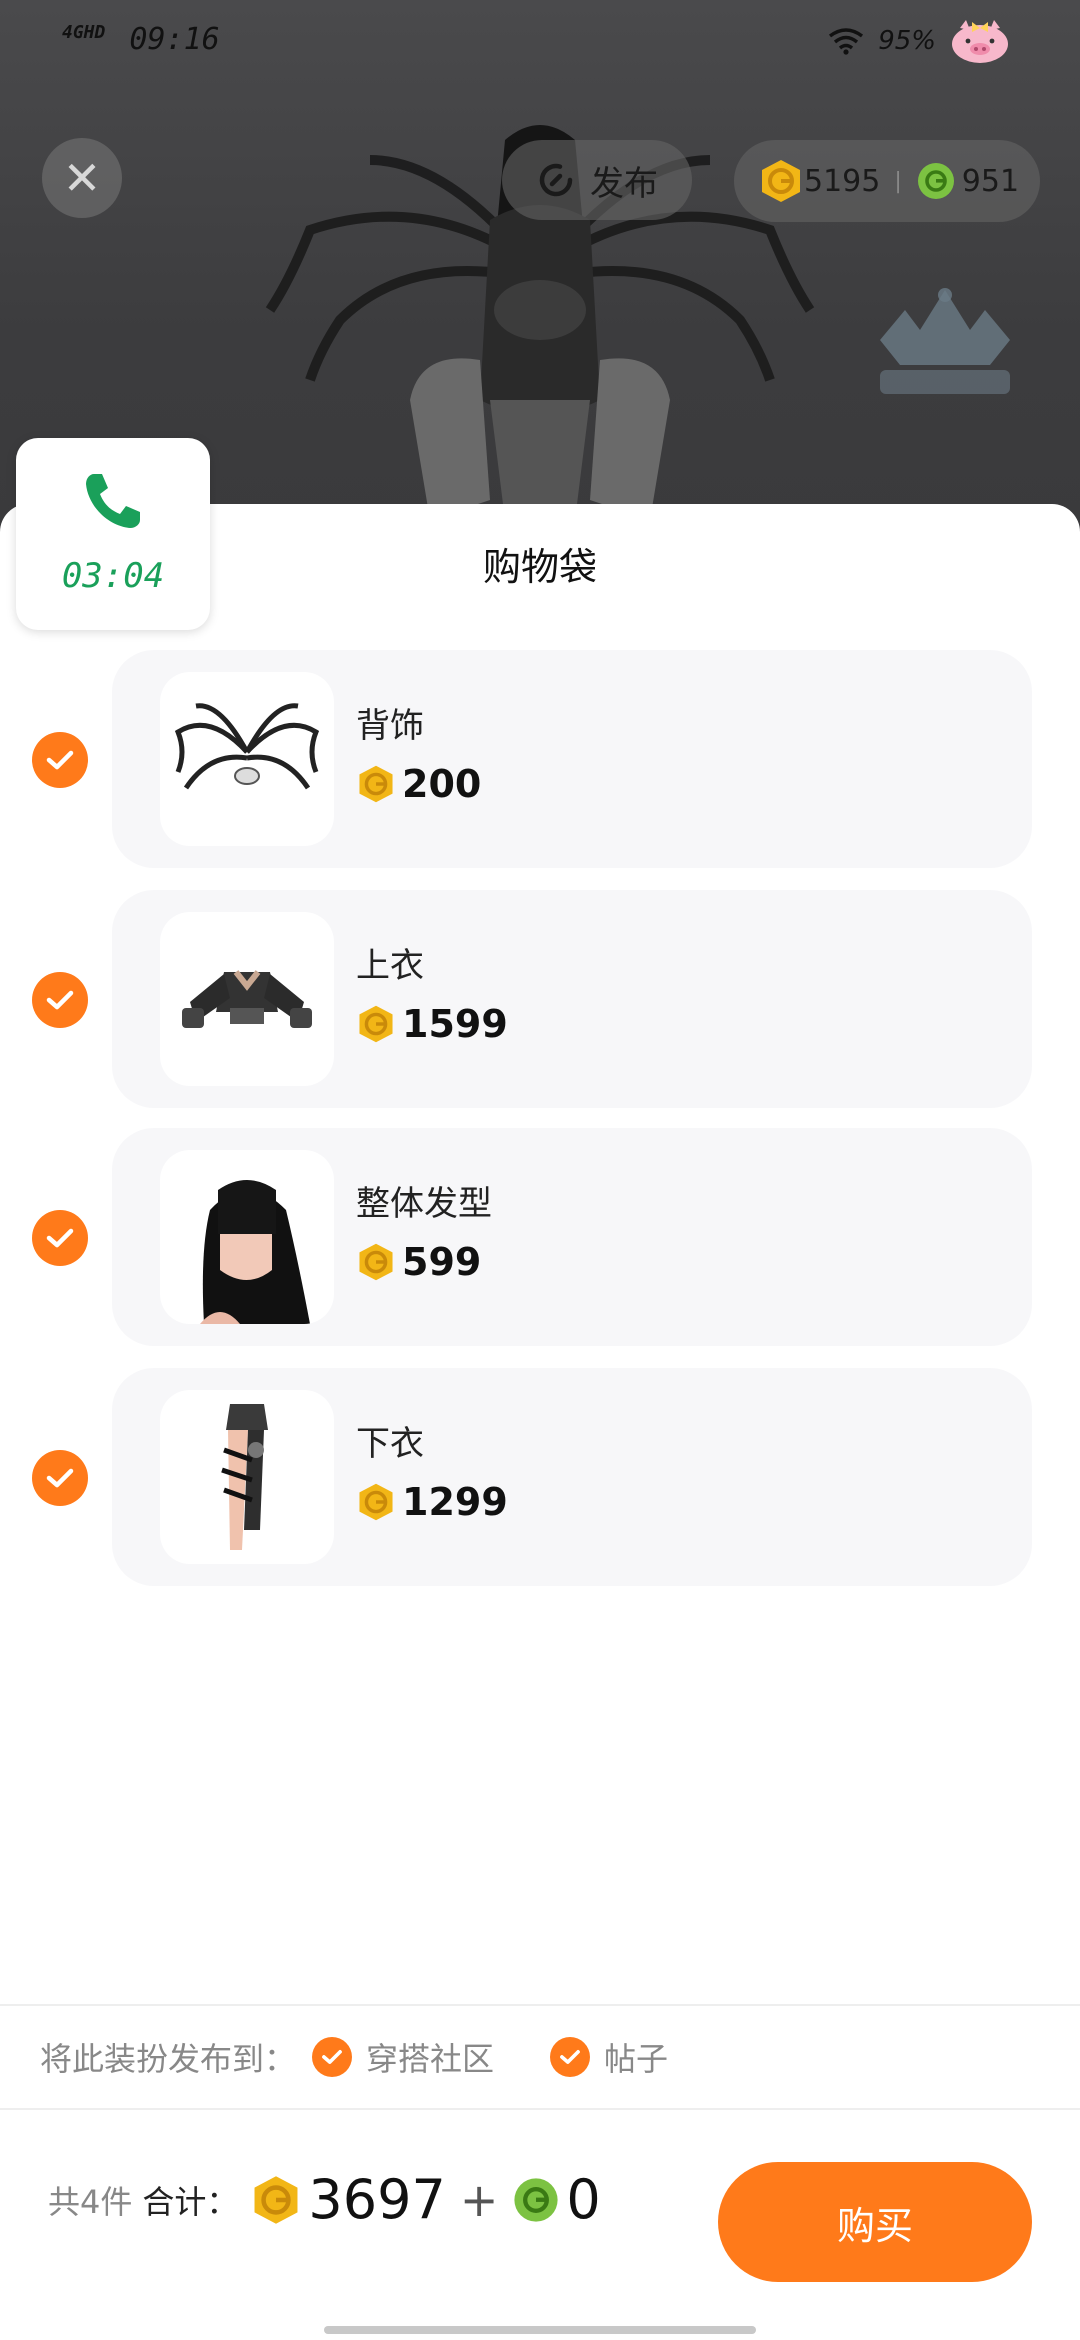 The width and height of the screenshot is (1080, 2340). Describe the element at coordinates (255, 1252) in the screenshot. I see `hairstyle-image` at that location.